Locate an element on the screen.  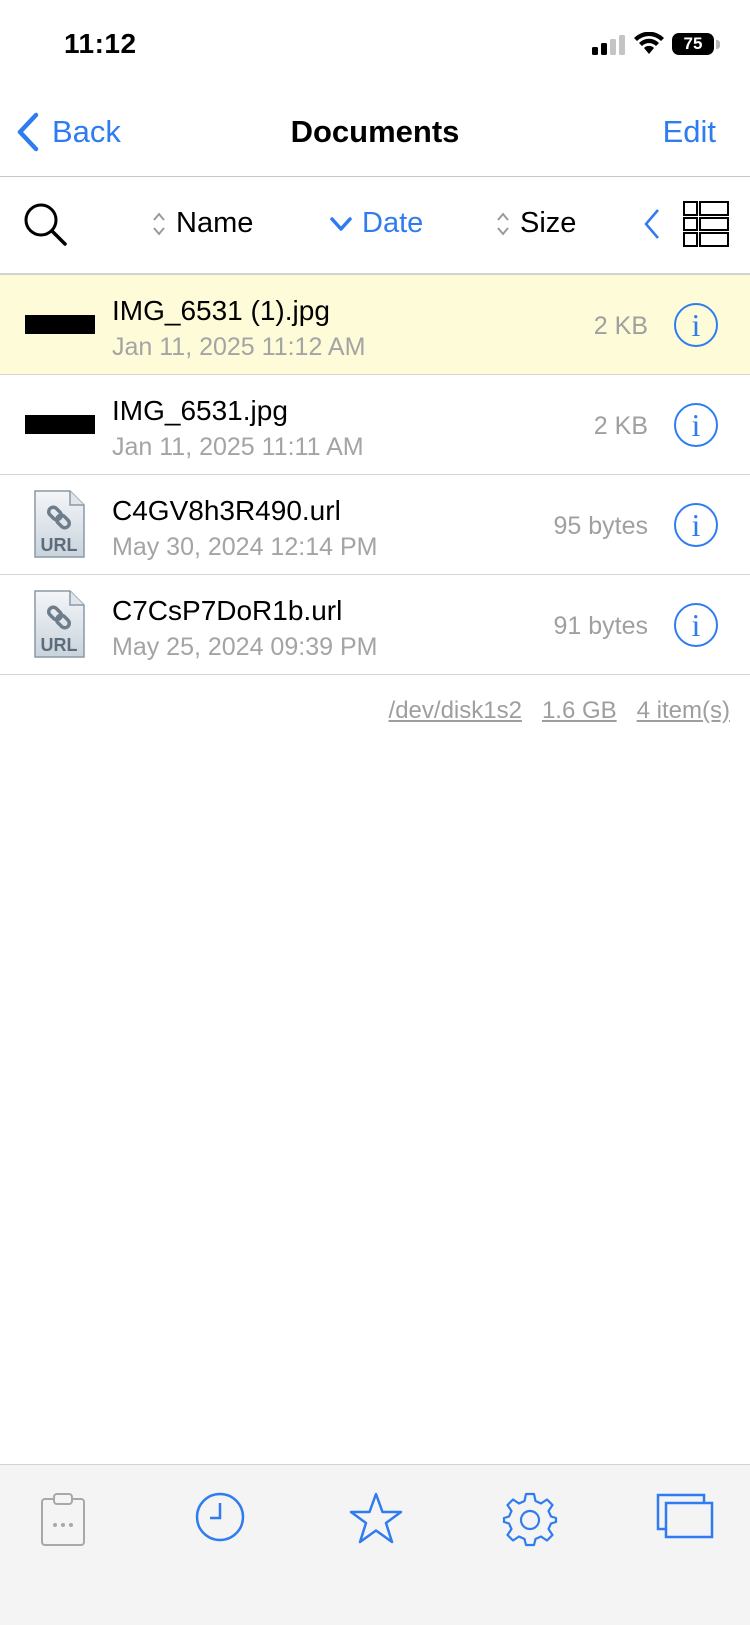
windows-icon is located at coordinates (685, 1515).